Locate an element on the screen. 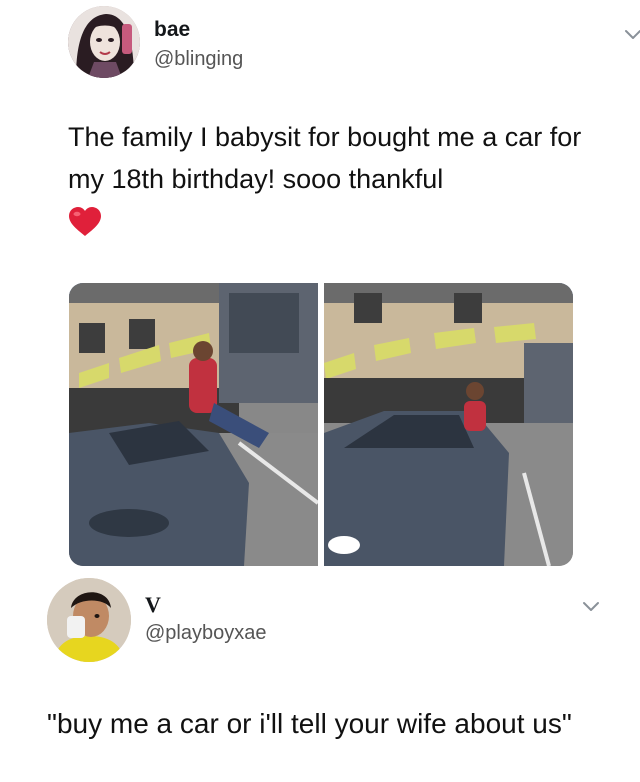  car-photo-left-image is located at coordinates (193, 424).